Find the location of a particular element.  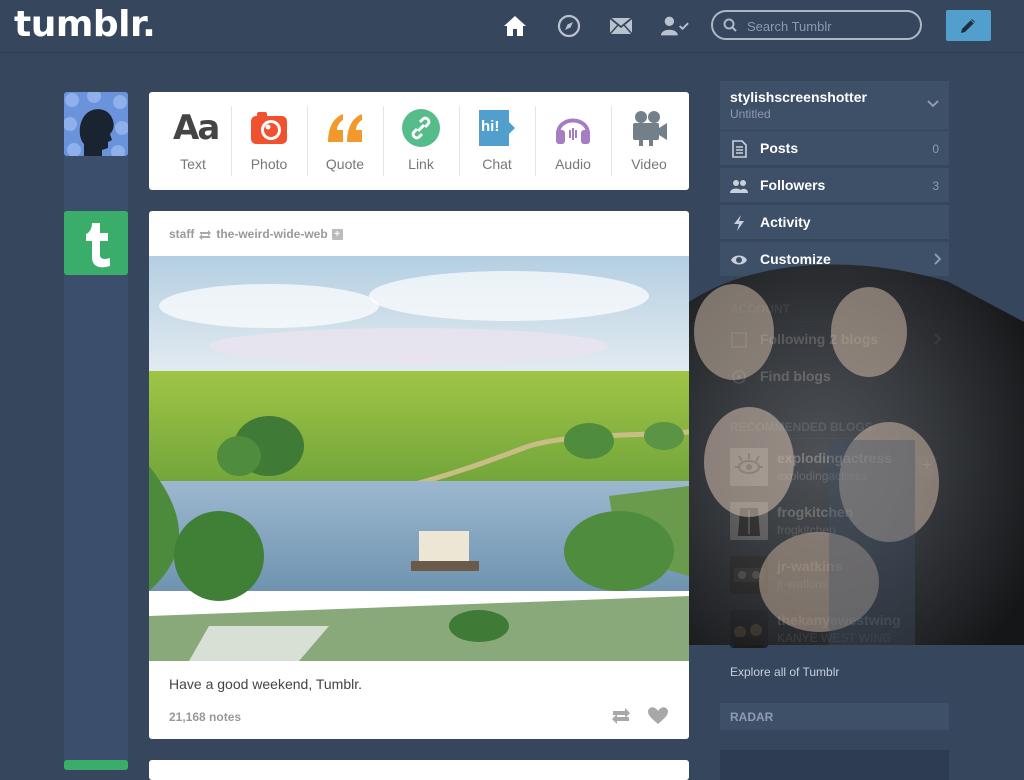

chevron-right-icon is located at coordinates (937, 259).